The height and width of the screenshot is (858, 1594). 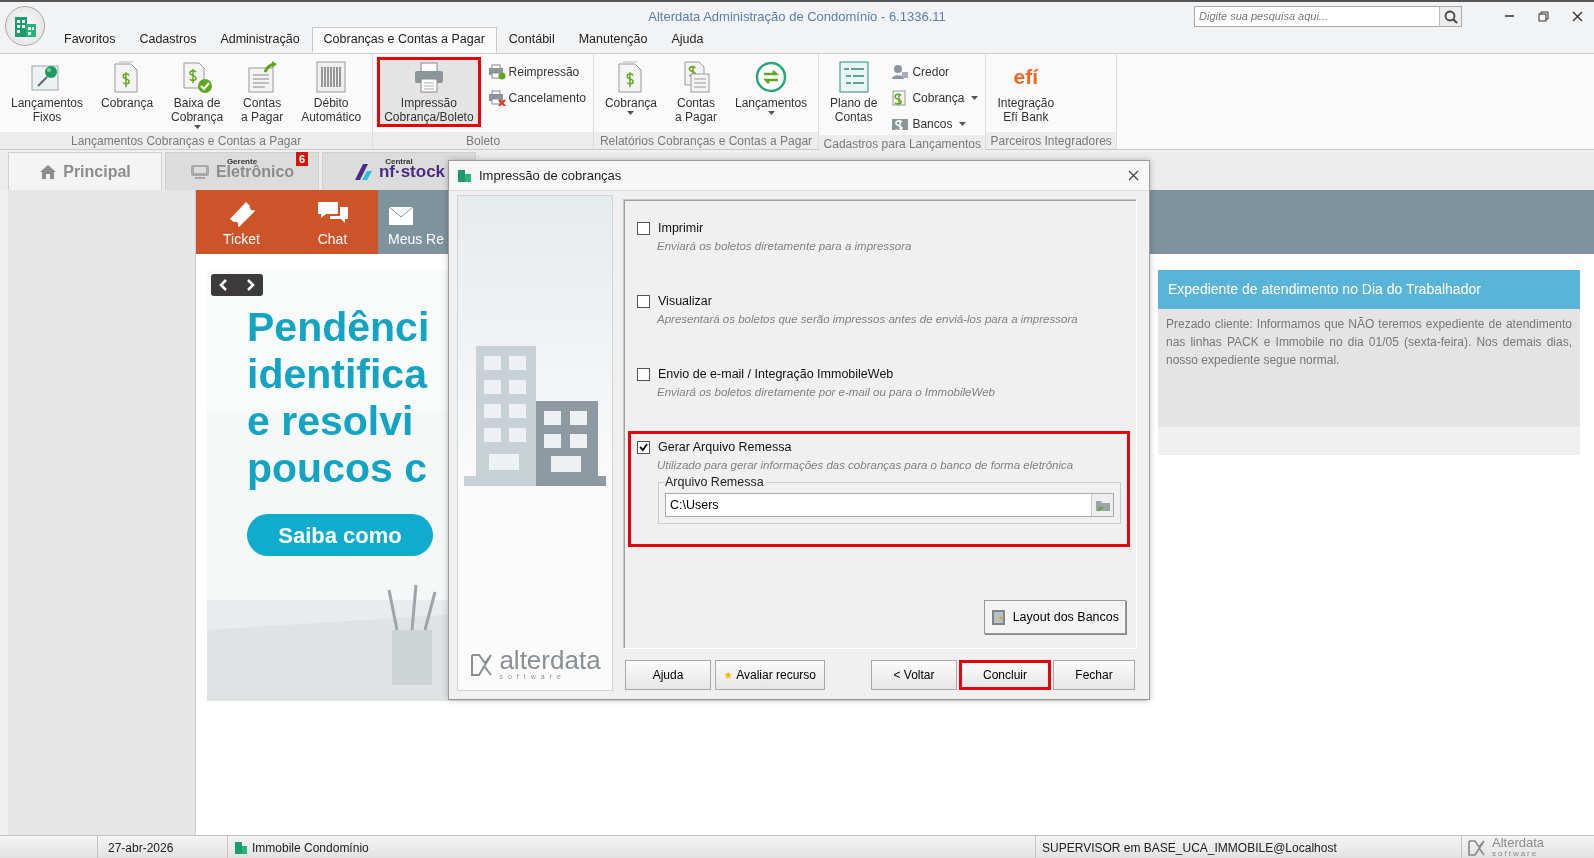 What do you see at coordinates (681, 228) in the screenshot?
I see `option-label: Imprimir` at bounding box center [681, 228].